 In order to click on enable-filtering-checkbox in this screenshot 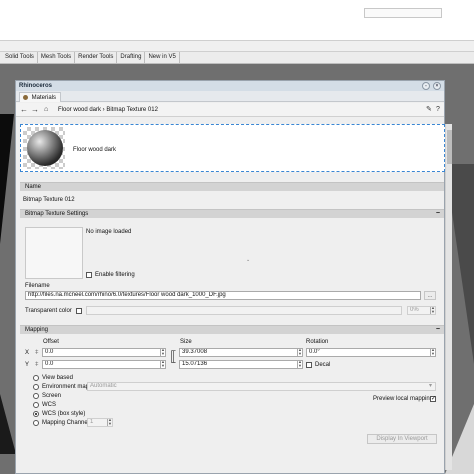, I will do `click(89, 275)`.